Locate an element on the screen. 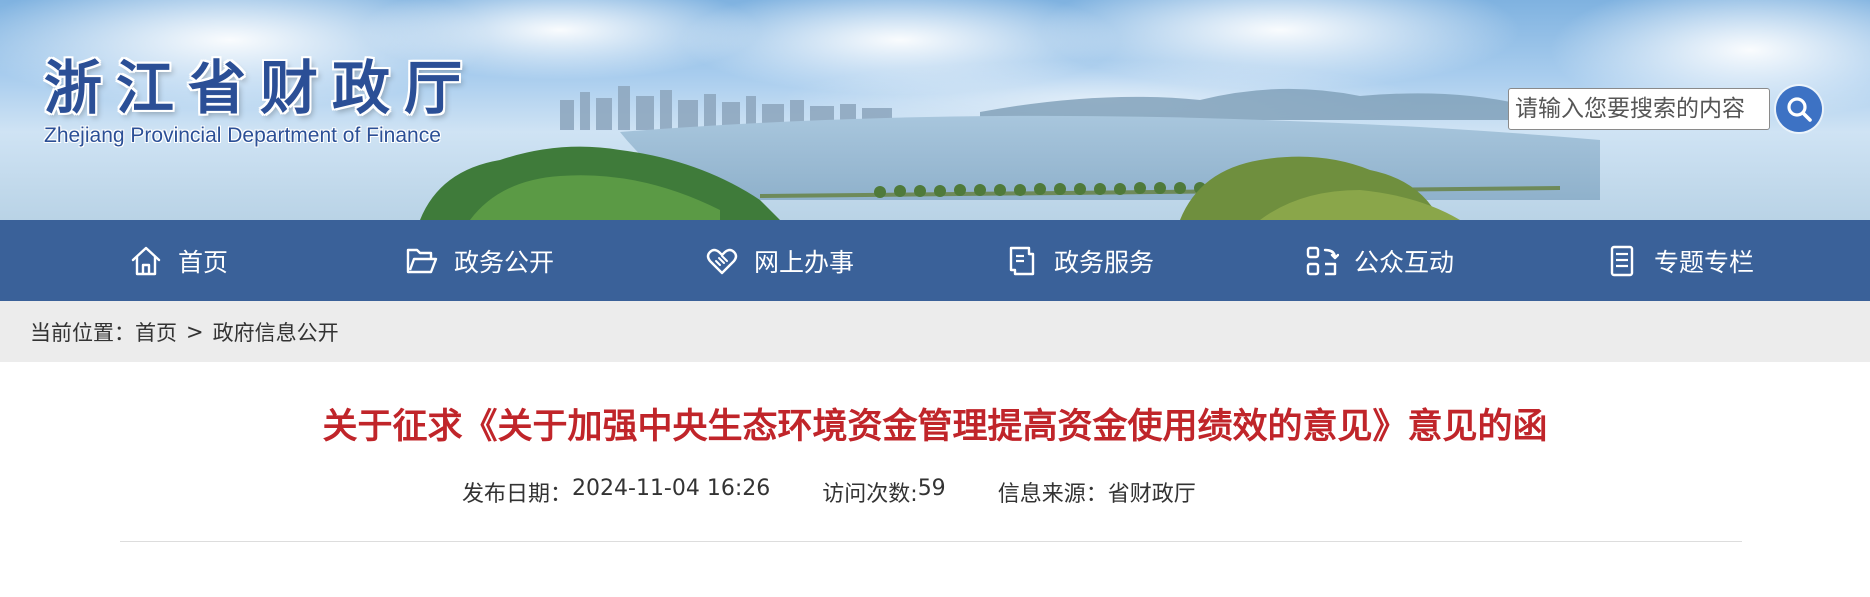 The image size is (1870, 597). publish-date-label: 发布日期： is located at coordinates (517, 494).